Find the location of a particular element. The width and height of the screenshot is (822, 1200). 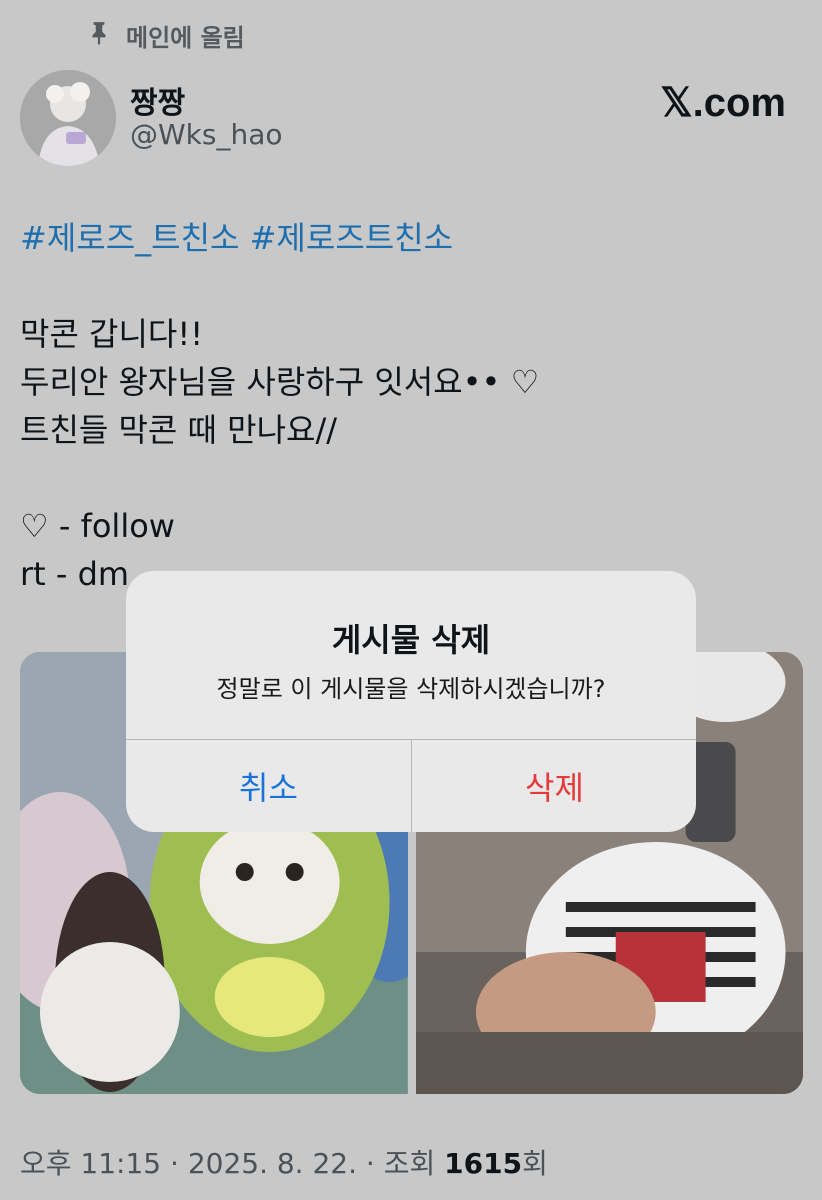

dialog-title: 게시물 삭제 is located at coordinates (411, 640).